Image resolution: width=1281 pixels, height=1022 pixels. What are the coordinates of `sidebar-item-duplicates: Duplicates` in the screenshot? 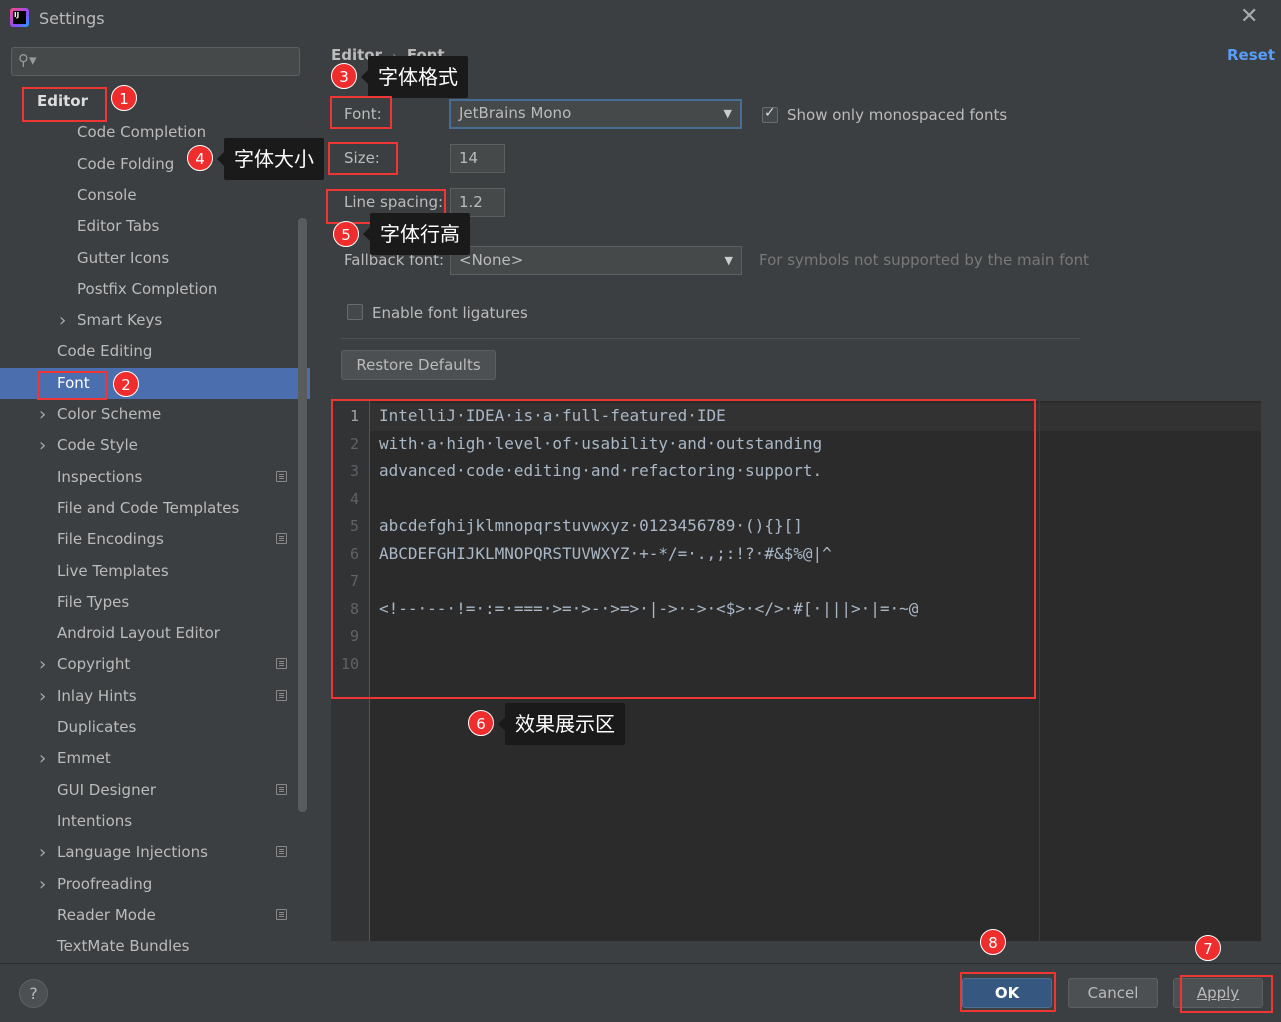 It's located at (149, 727).